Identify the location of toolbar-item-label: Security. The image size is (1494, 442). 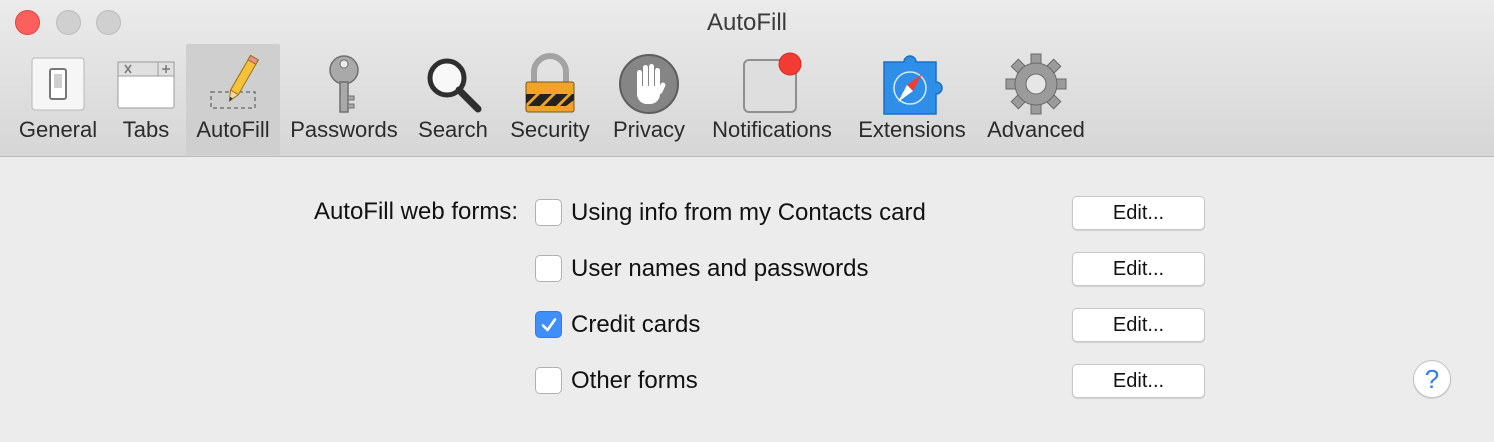
(550, 129).